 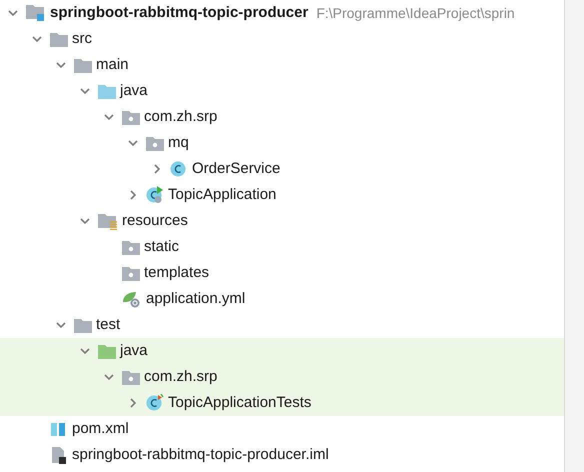 What do you see at coordinates (162, 246) in the screenshot?
I see `node-label: static` at bounding box center [162, 246].